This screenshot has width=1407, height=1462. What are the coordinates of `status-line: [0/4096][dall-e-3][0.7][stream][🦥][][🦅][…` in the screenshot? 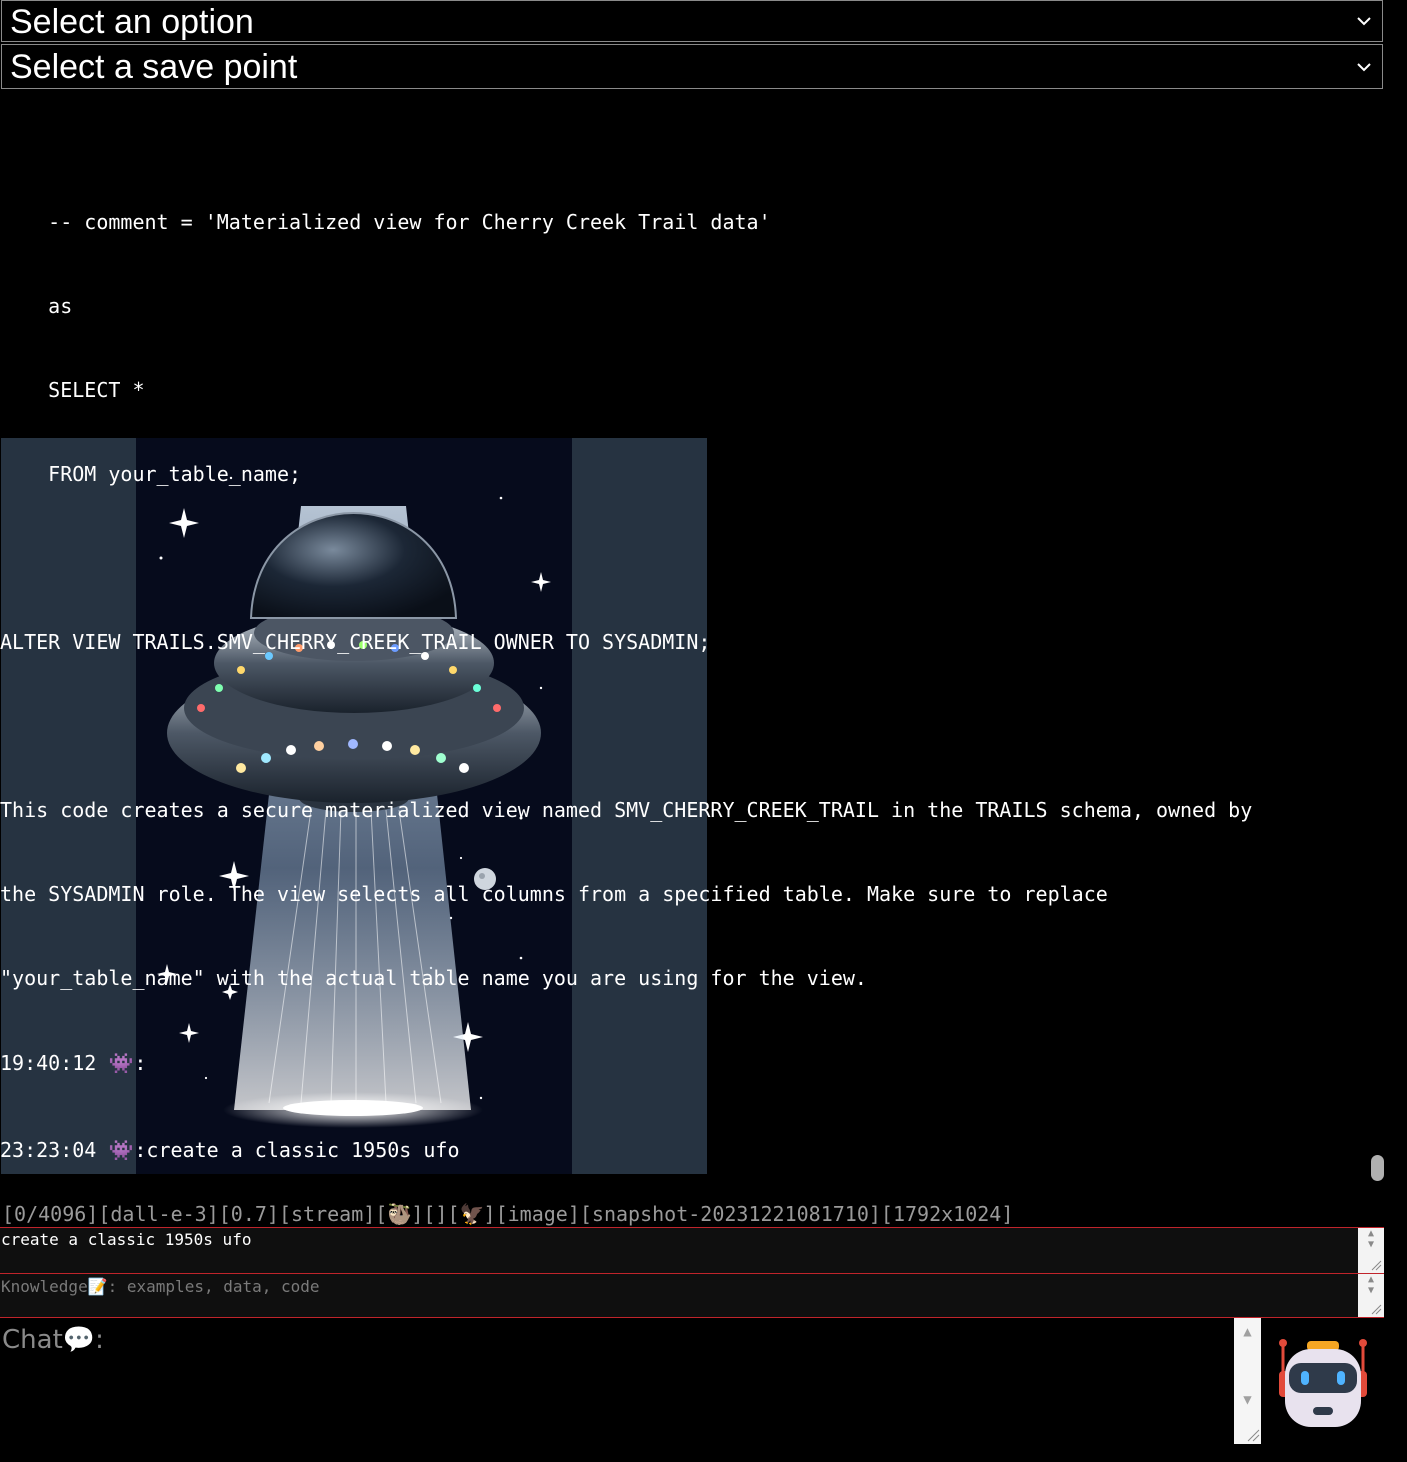 It's located at (507, 1214).